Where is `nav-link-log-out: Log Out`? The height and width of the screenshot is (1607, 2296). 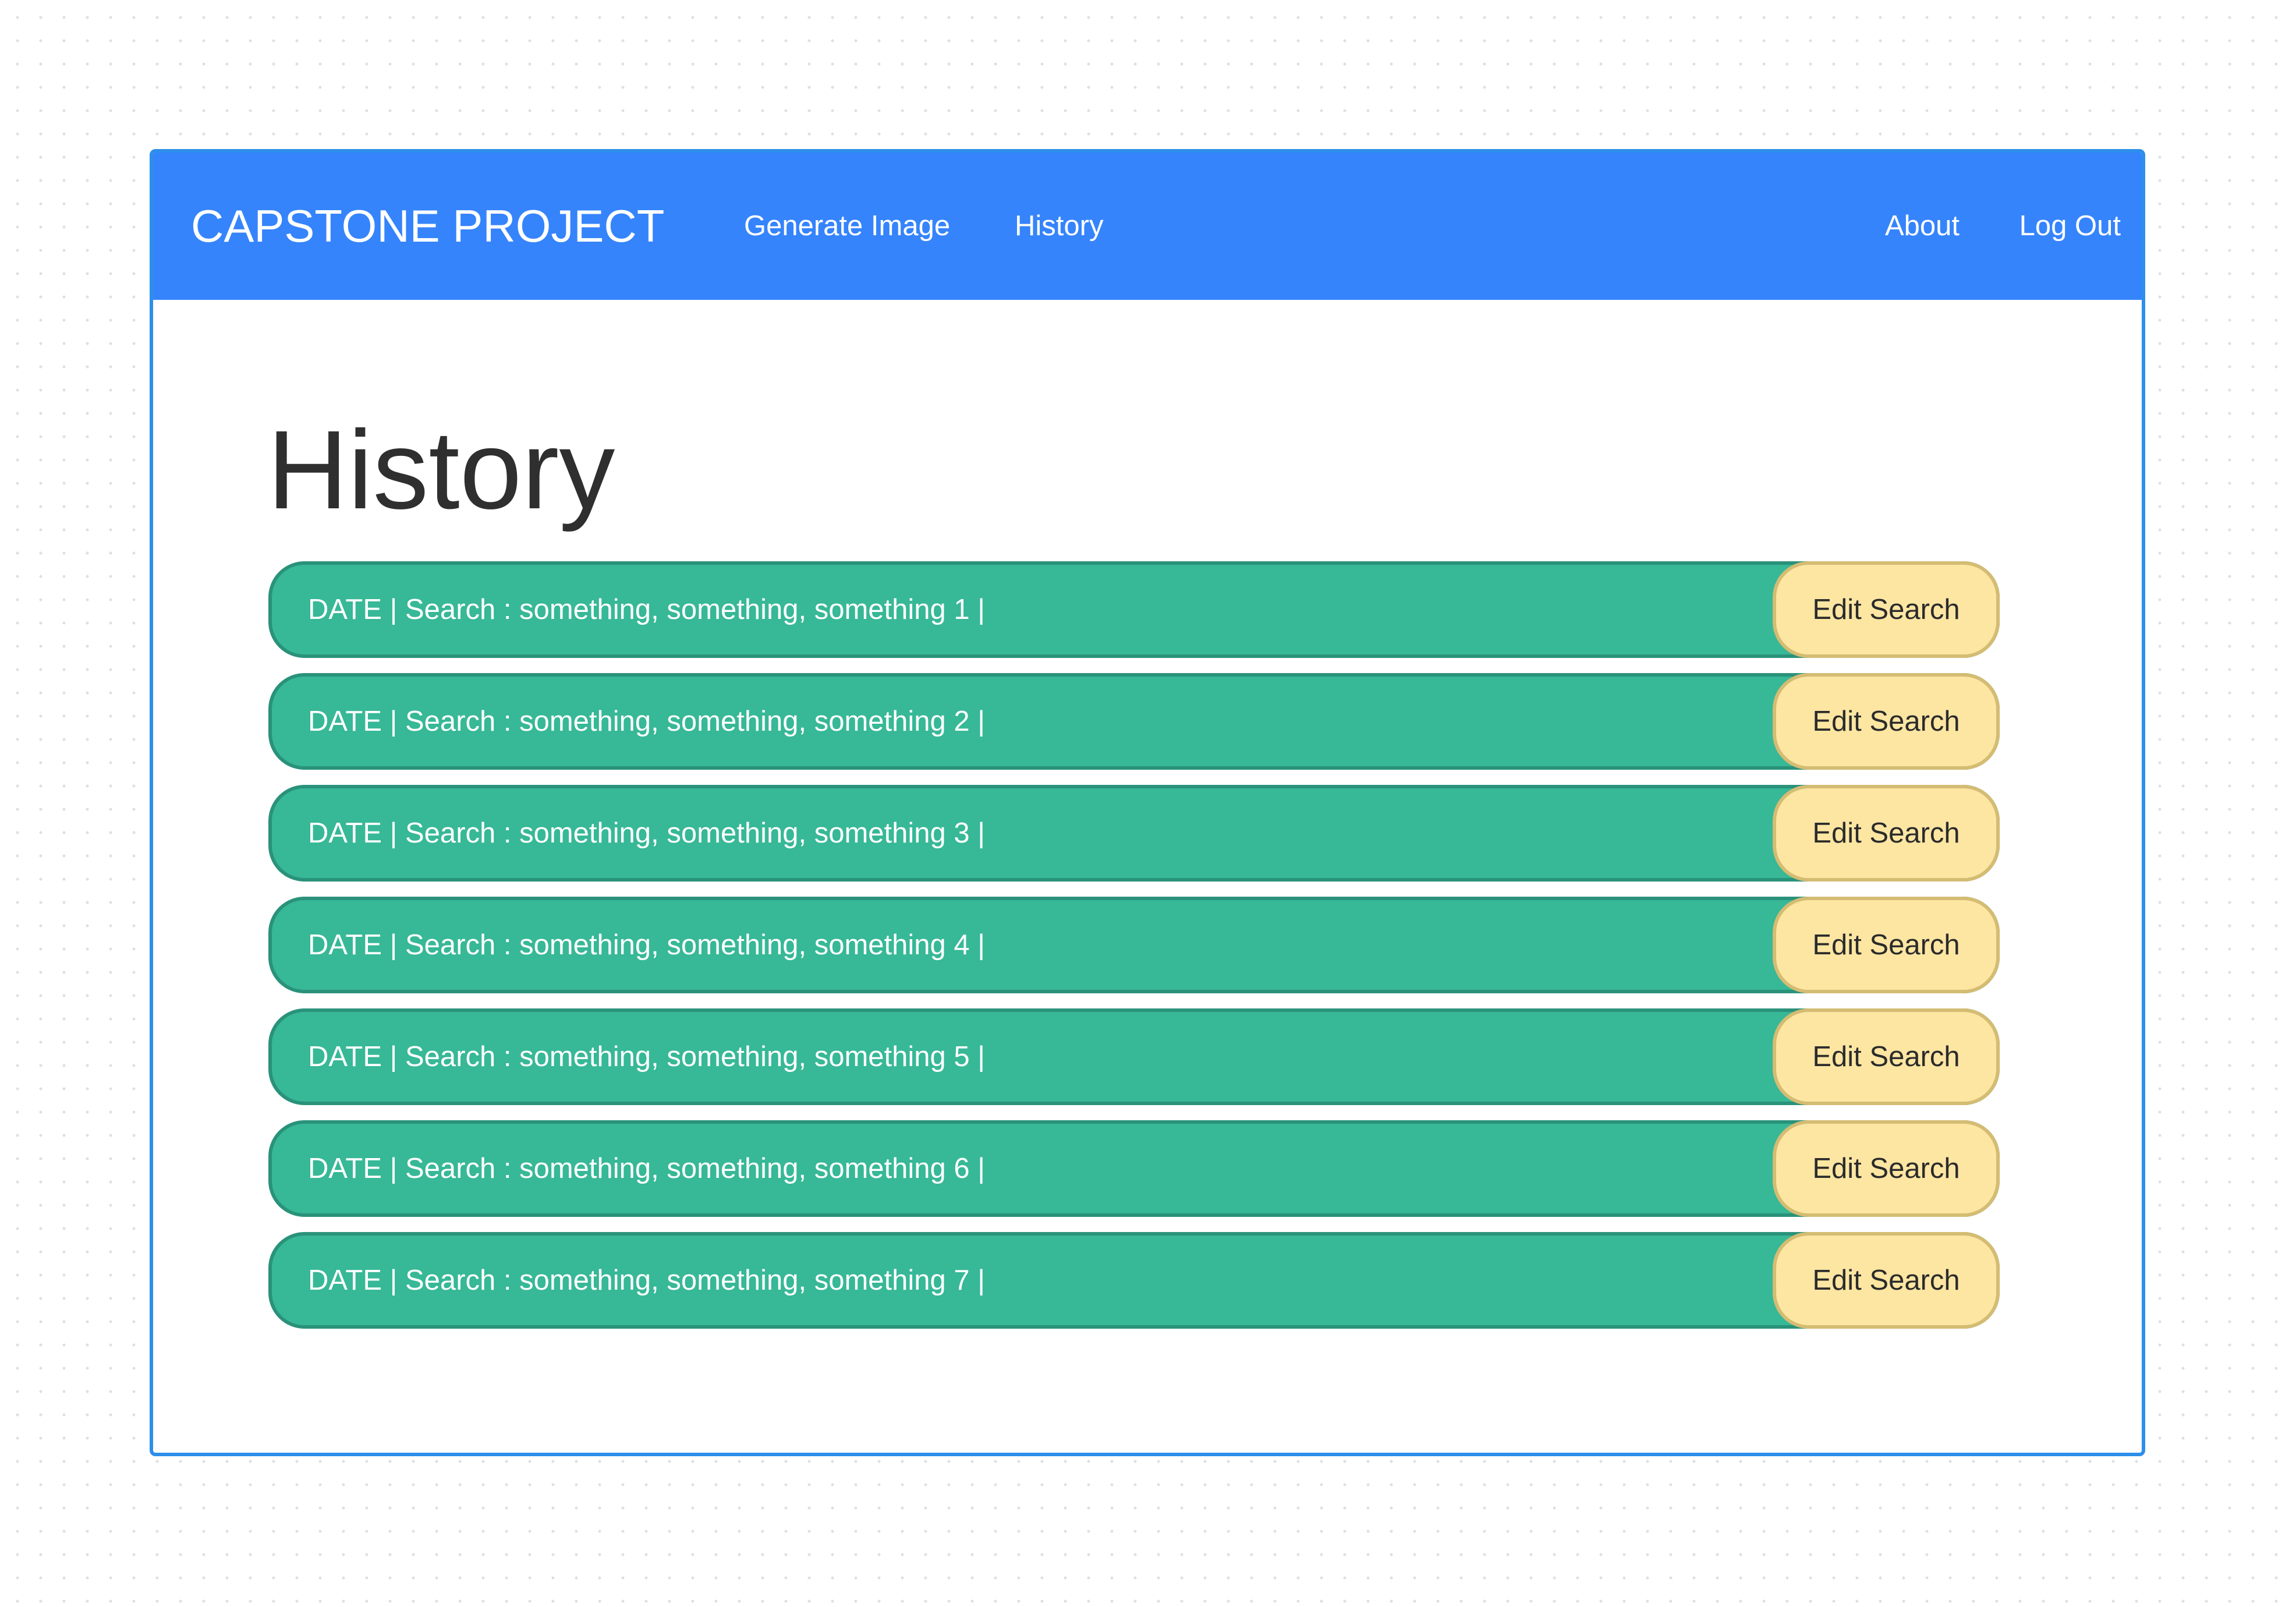
nav-link-log-out: Log Out is located at coordinates (2070, 226).